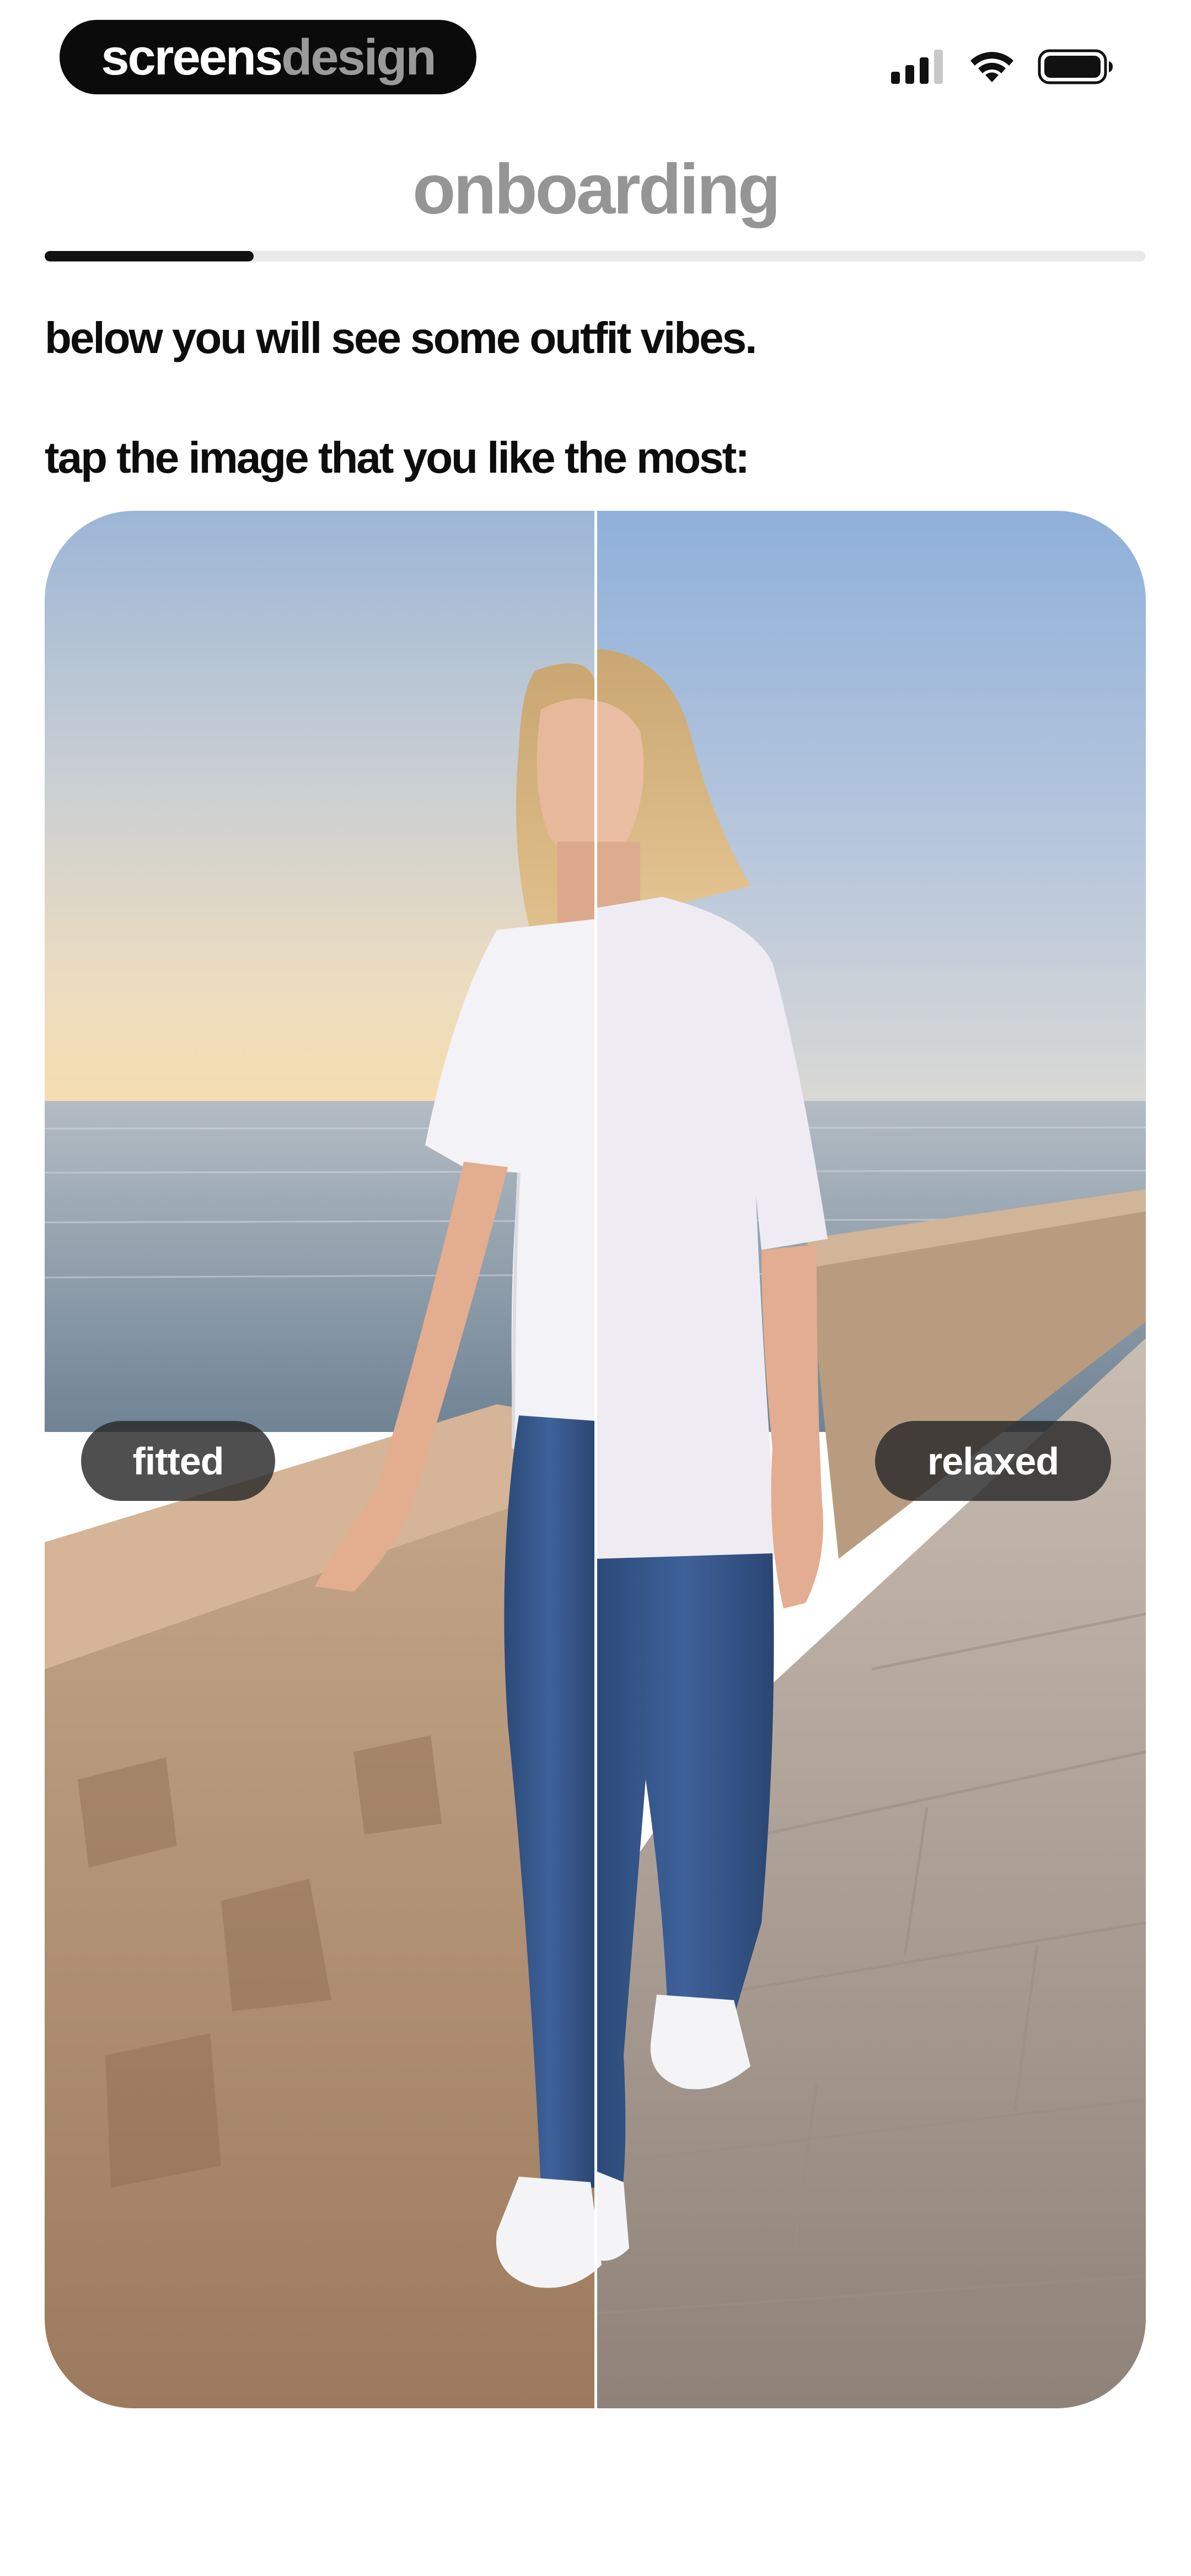 The image size is (1191, 2576). Describe the element at coordinates (1075, 66) in the screenshot. I see `battery-icon` at that location.